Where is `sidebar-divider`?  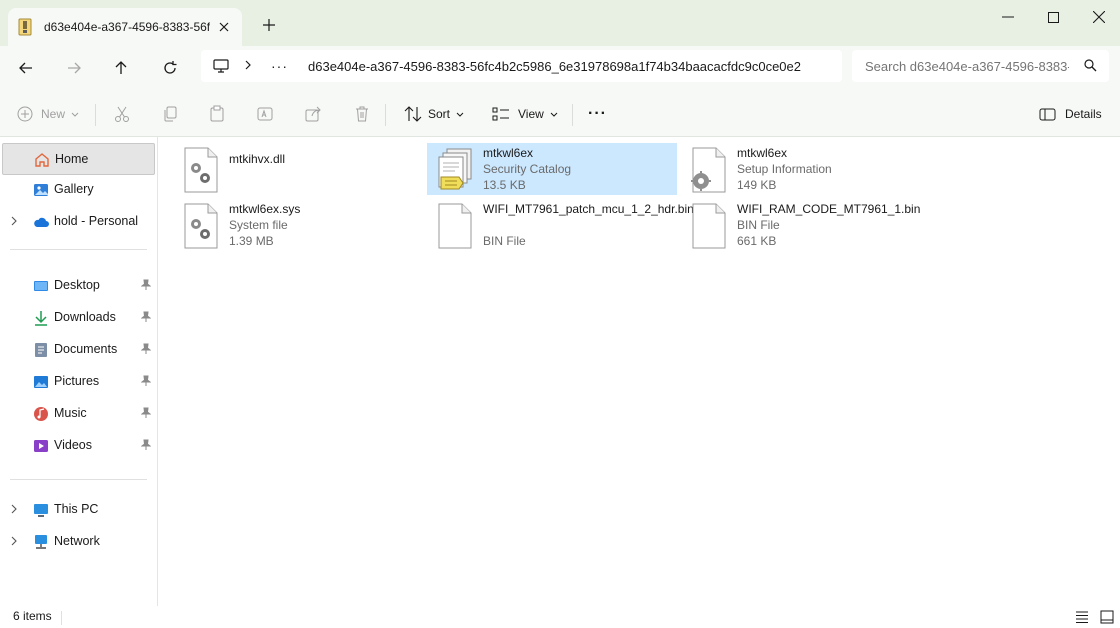 sidebar-divider is located at coordinates (78, 479).